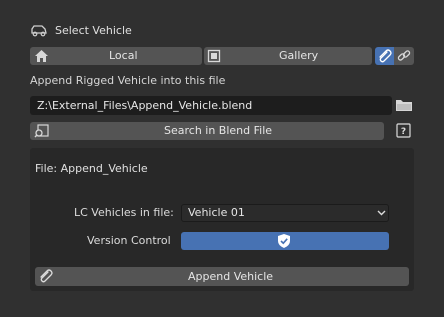  What do you see at coordinates (231, 276) in the screenshot?
I see `append-vehicle-label: Append Vehicle` at bounding box center [231, 276].